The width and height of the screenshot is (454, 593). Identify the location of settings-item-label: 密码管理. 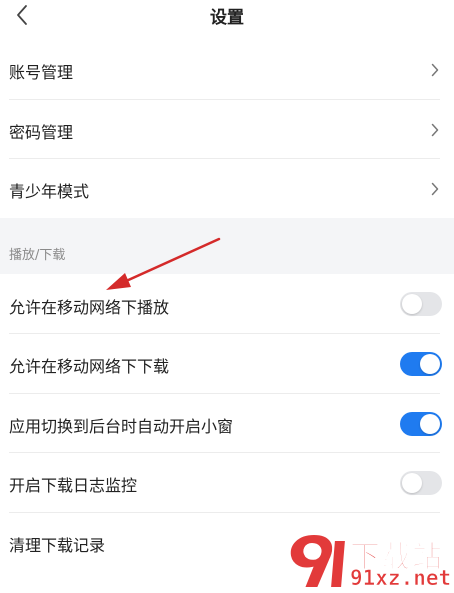
(41, 132).